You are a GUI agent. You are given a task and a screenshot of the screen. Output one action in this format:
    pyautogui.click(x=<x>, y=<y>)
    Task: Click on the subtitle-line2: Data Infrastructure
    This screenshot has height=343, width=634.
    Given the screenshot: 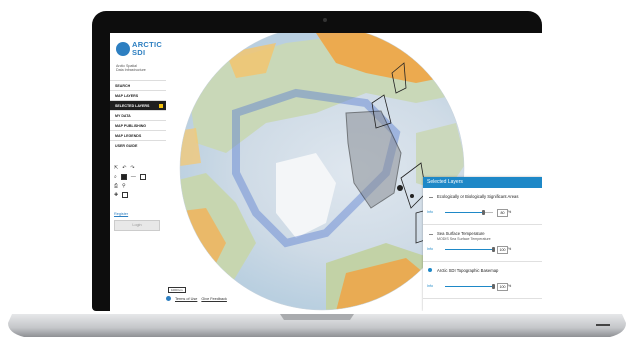 What is the action you would take?
    pyautogui.click(x=131, y=70)
    